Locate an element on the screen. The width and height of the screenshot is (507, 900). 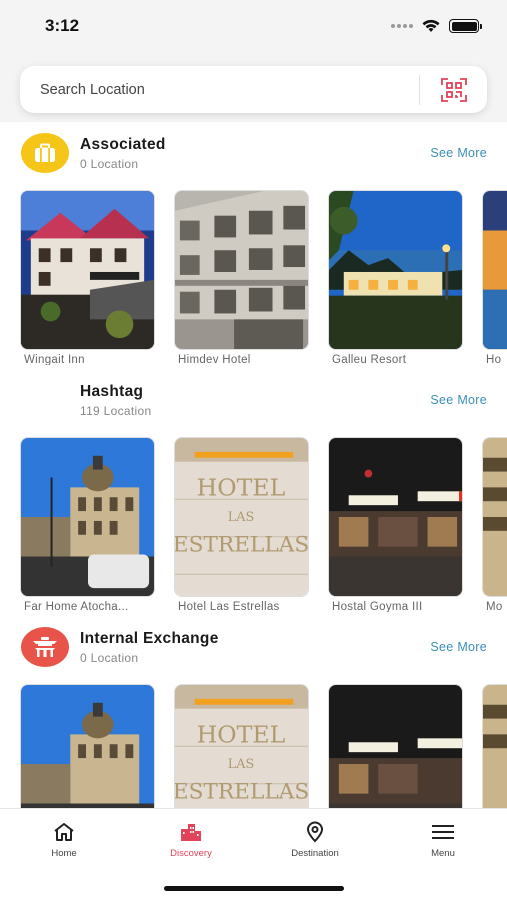
section-header: Hashtag 119 Location See More is located at coordinates (253, 402).